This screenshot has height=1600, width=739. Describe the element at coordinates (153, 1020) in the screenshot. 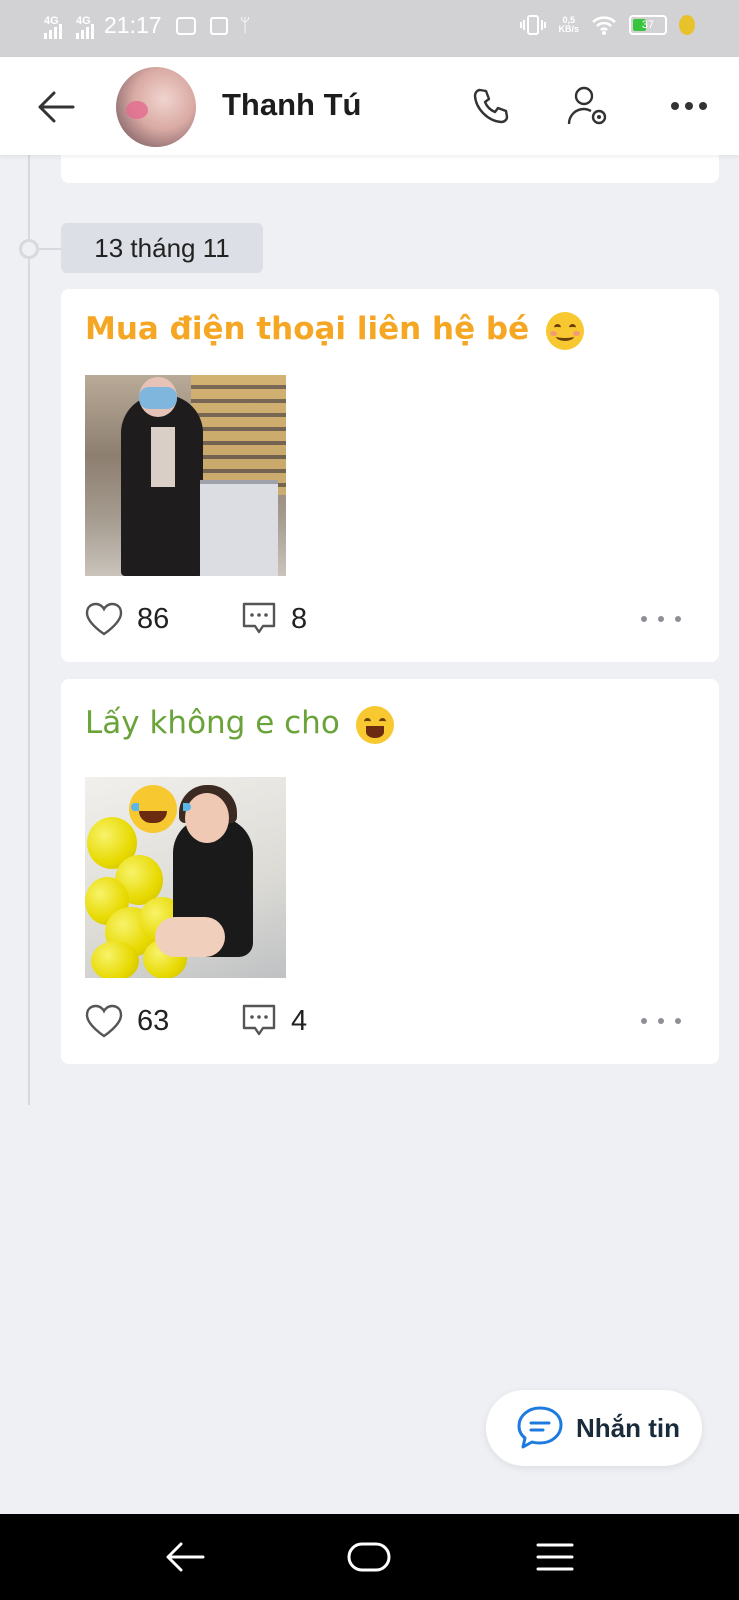

I see `like-count: 63` at that location.